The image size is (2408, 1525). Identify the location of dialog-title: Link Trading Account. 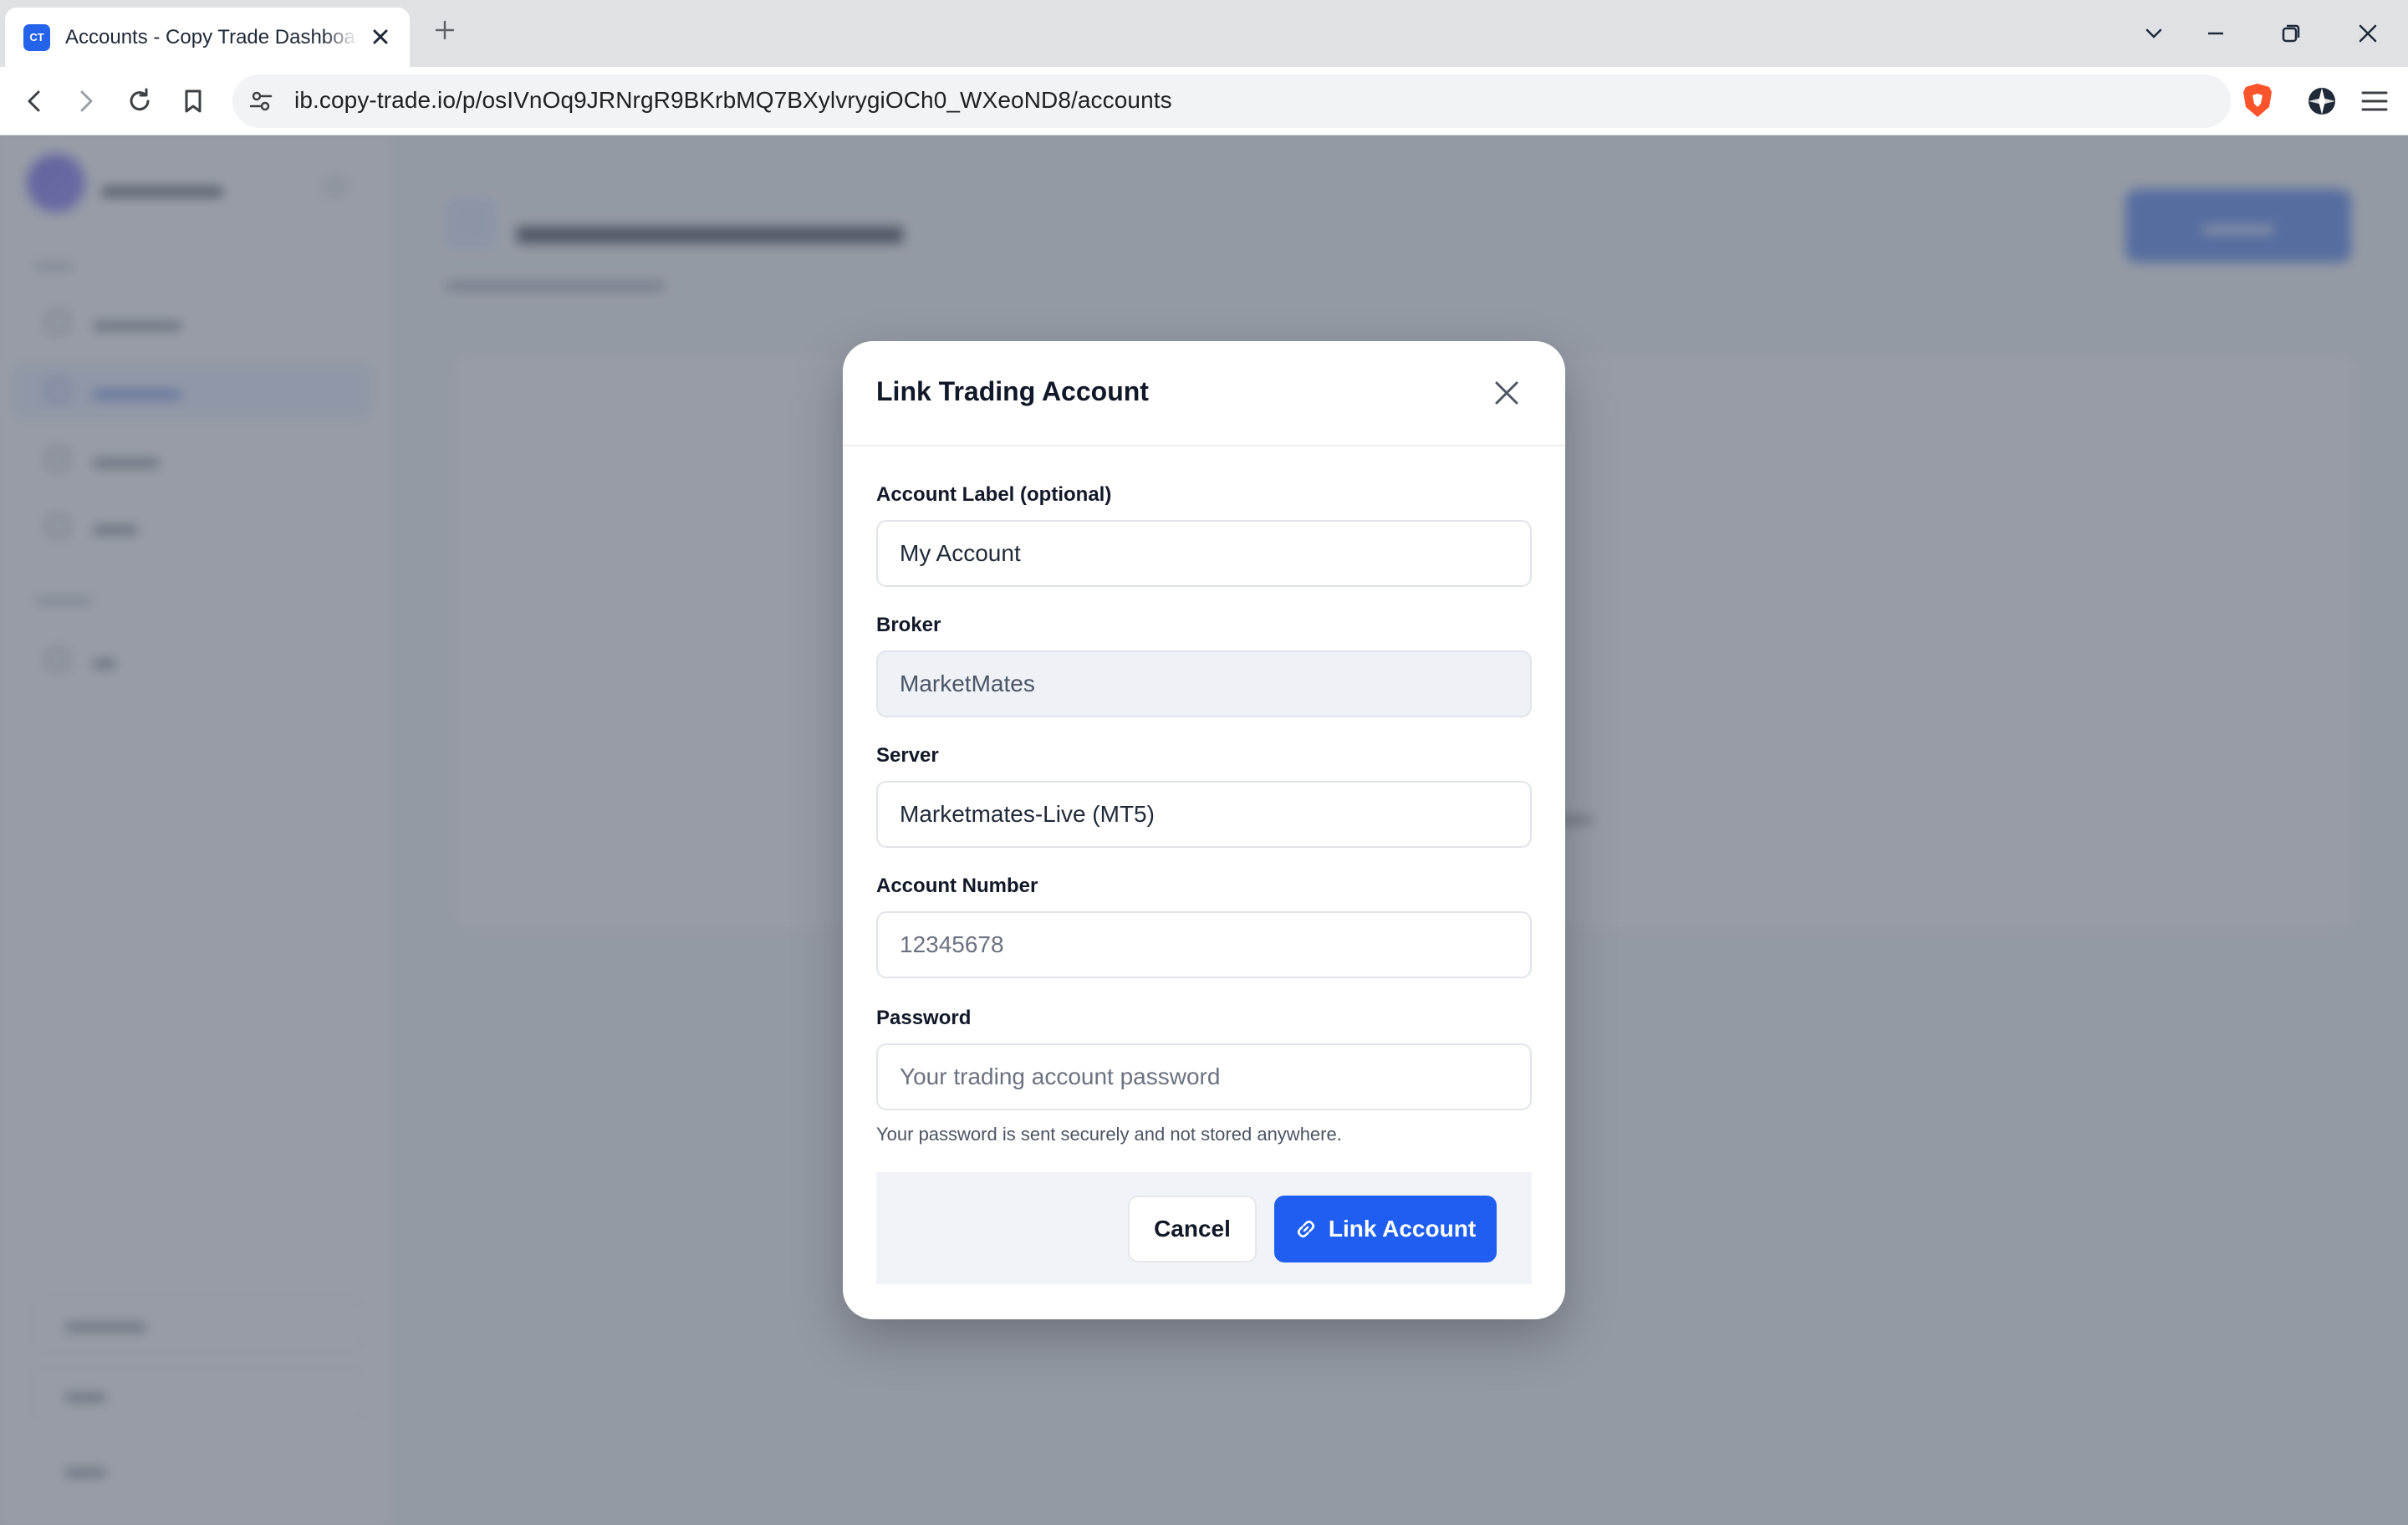
(1012, 391).